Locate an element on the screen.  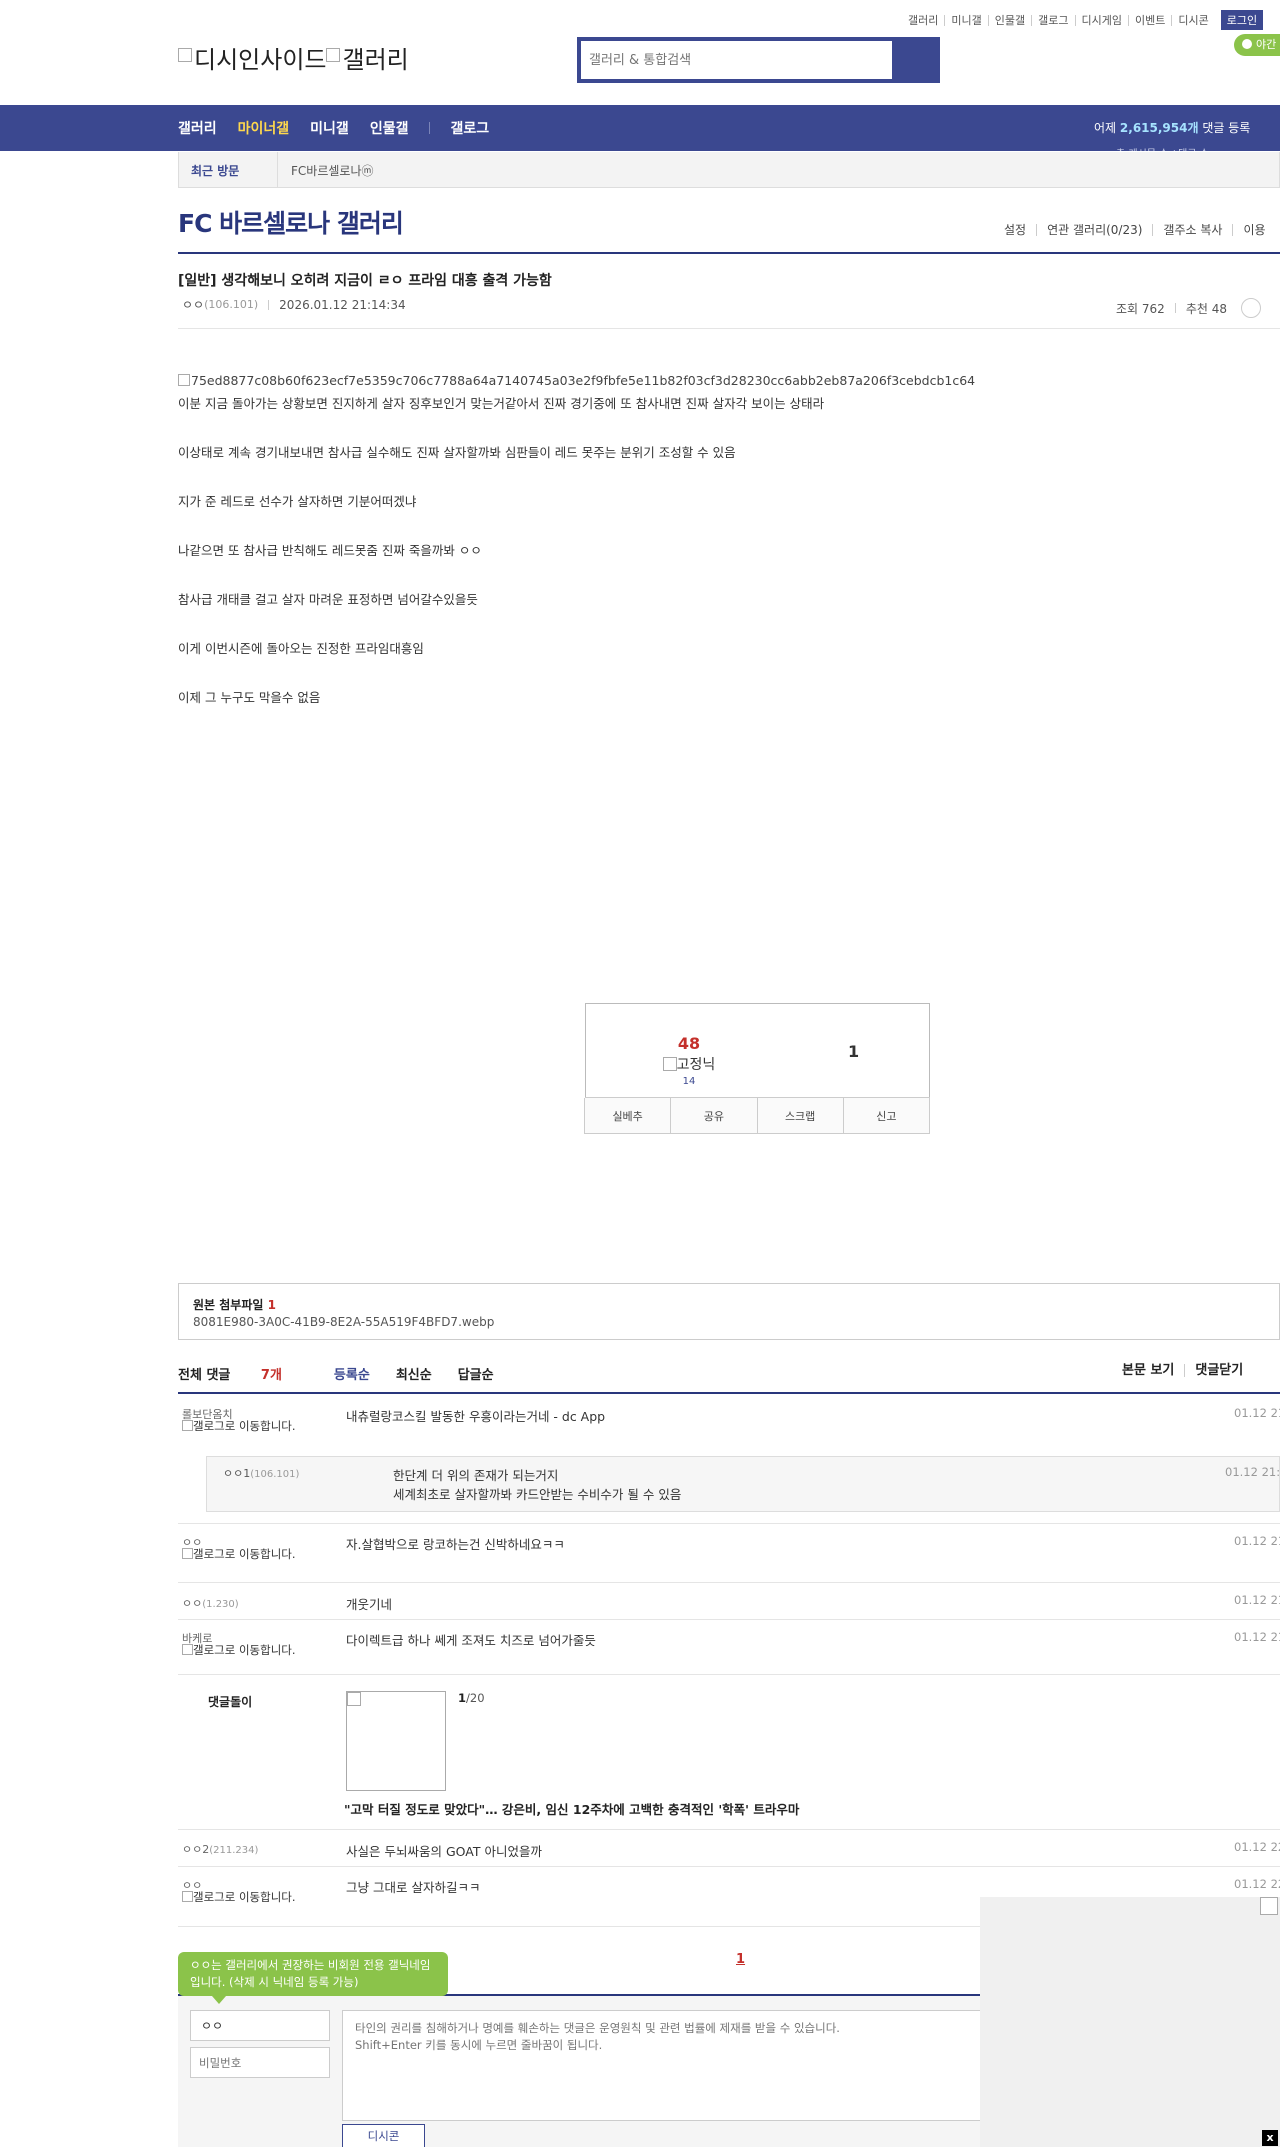
post-line: 이제 그 누구도 막을수 없음 is located at coordinates (249, 697).